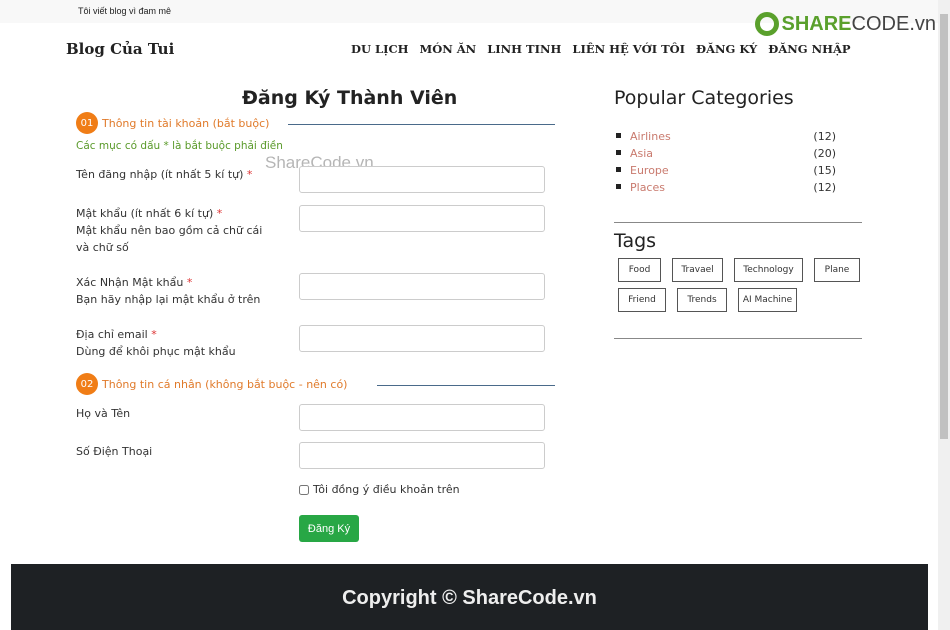 The width and height of the screenshot is (950, 630). Describe the element at coordinates (642, 300) in the screenshot. I see `tag-friend: Friend` at that location.